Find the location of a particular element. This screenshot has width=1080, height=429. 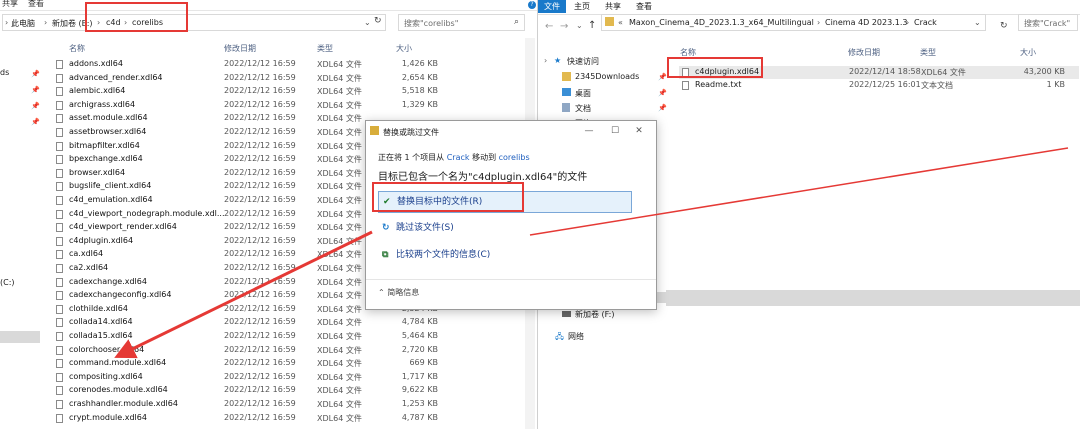

arrow-to-destination is located at coordinates (243, 294).